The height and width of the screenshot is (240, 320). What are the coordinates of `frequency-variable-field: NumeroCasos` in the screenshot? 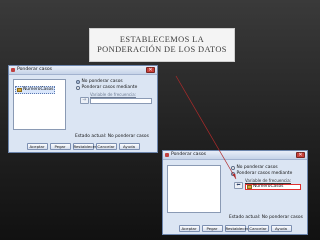 It's located at (273, 187).